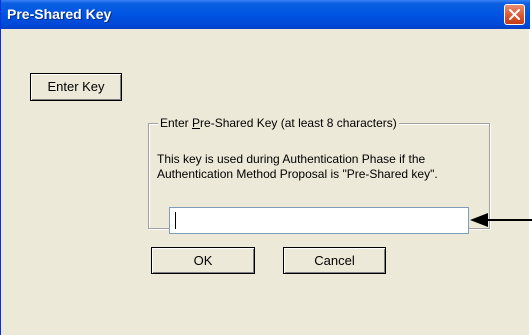  Describe the element at coordinates (501, 220) in the screenshot. I see `callout-arrow-icon` at that location.